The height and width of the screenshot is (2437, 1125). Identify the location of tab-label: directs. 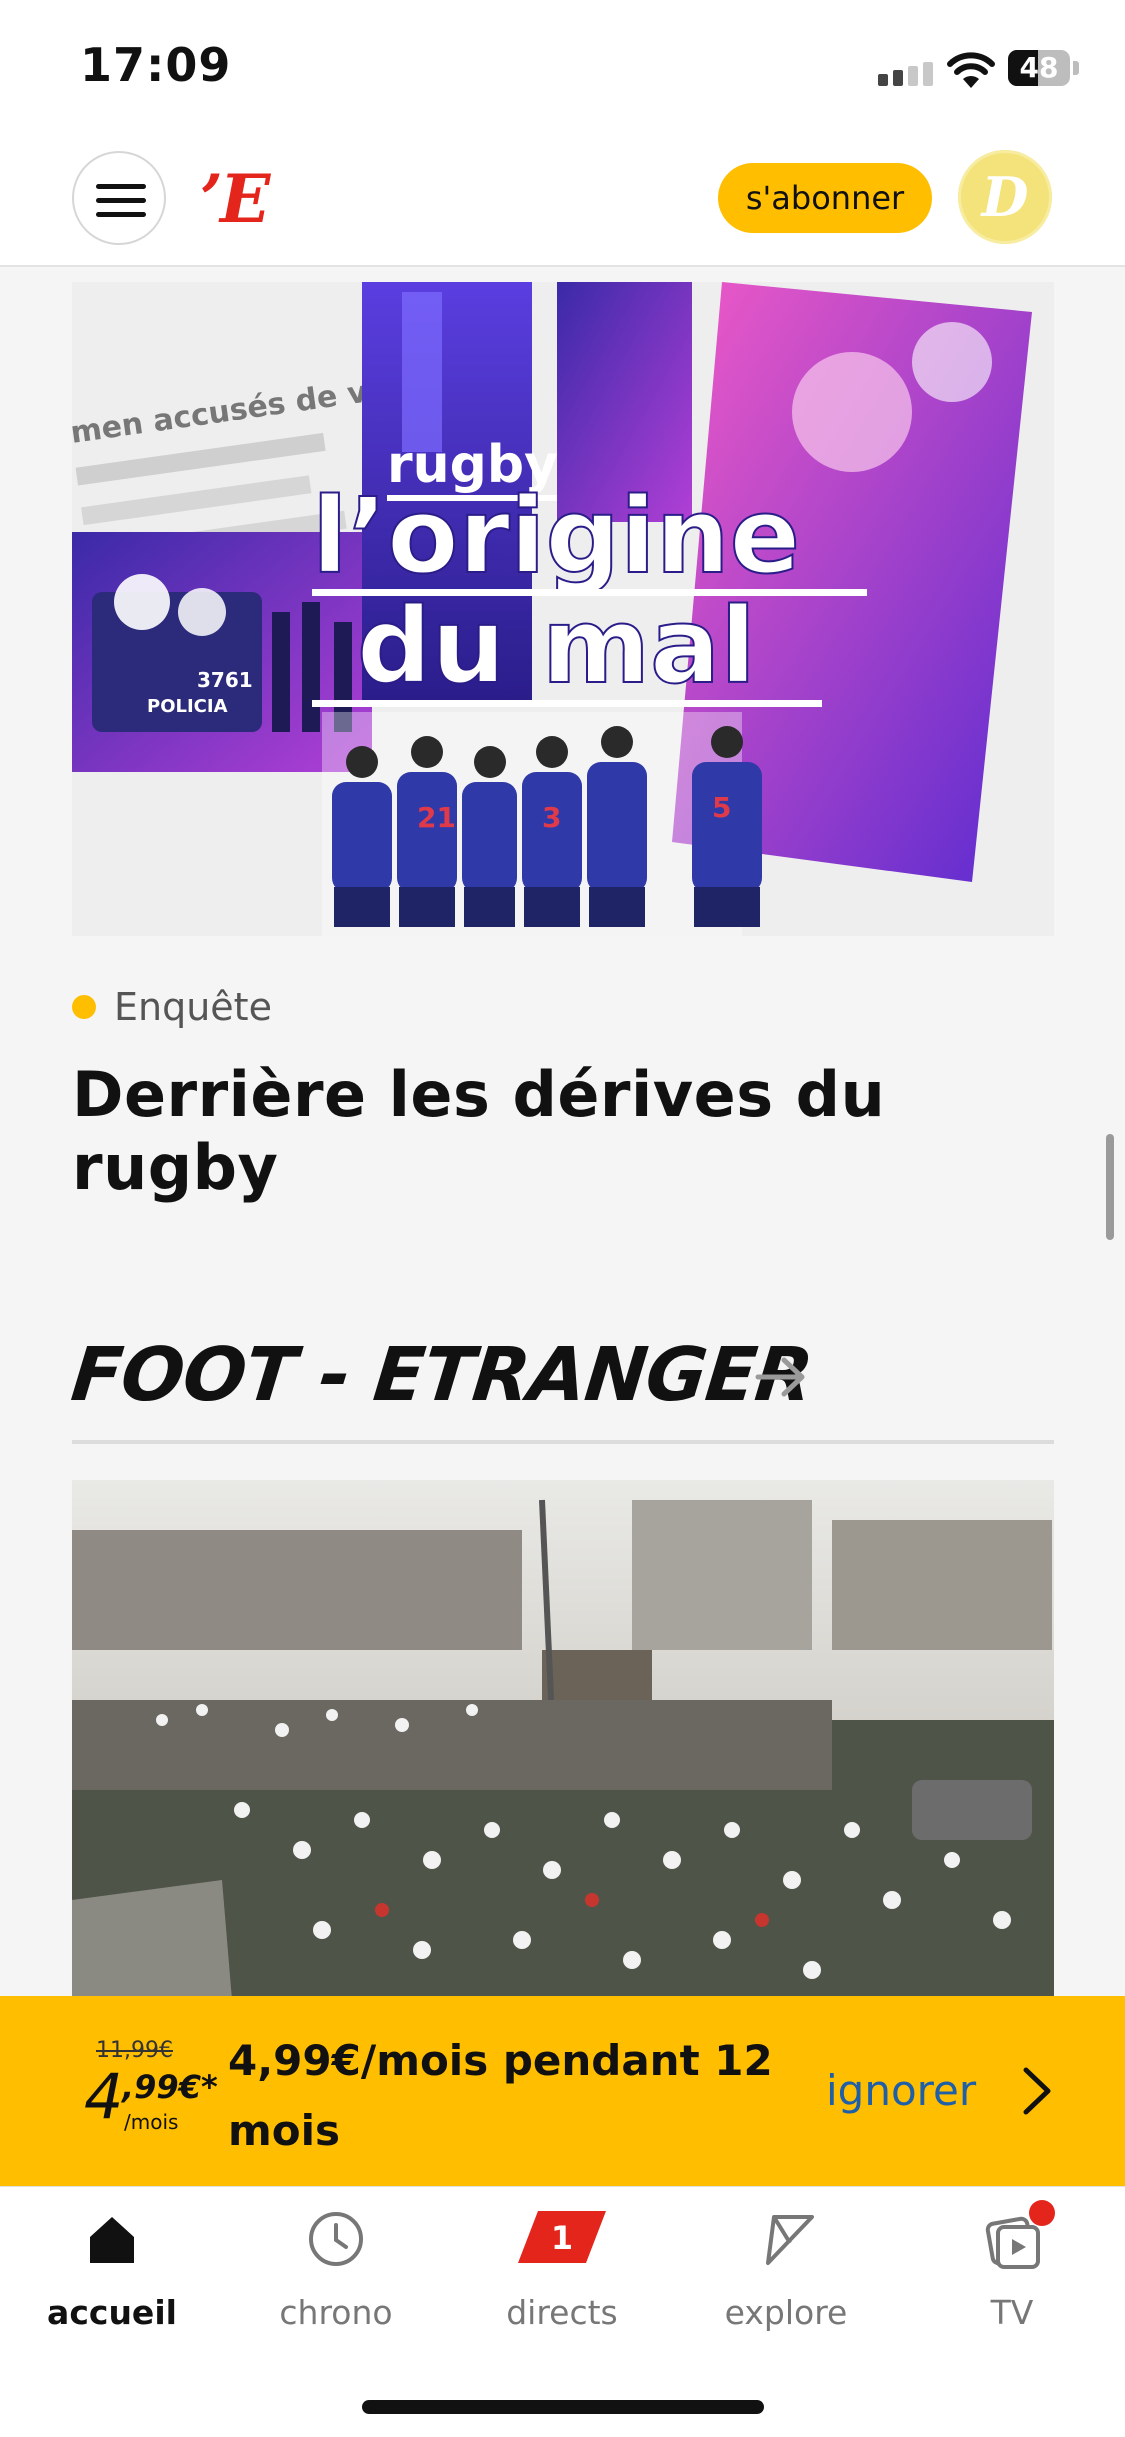
(562, 2312).